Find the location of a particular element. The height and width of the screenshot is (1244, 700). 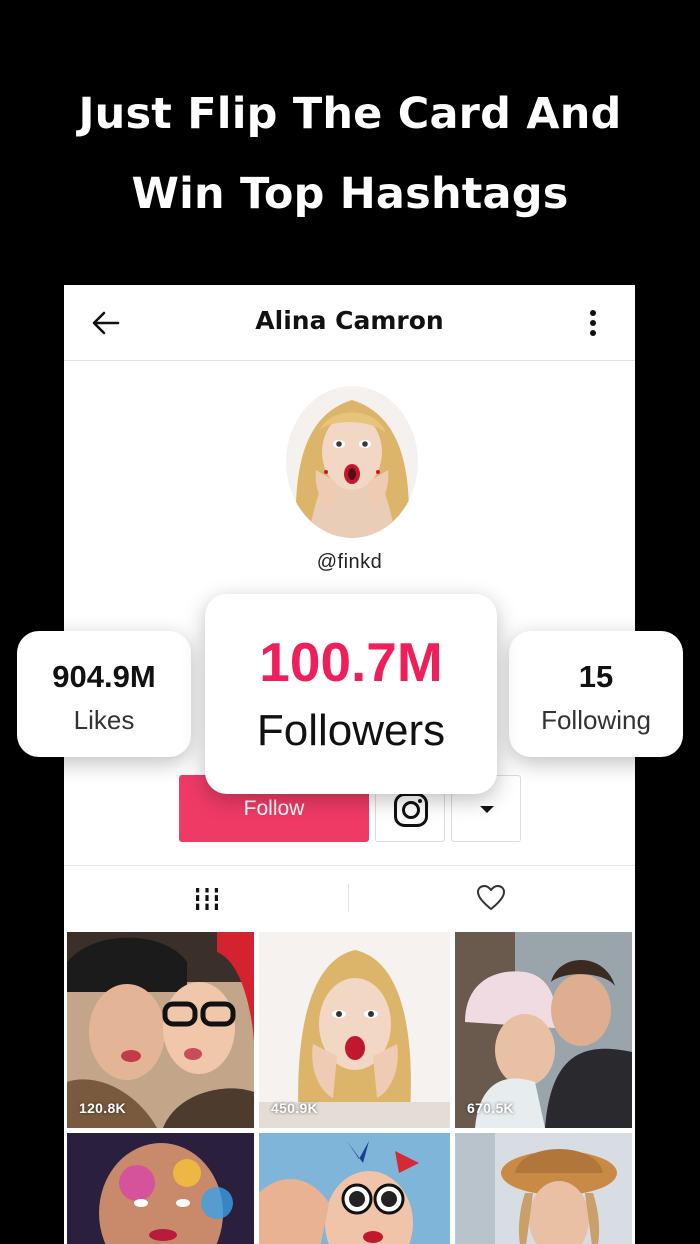

caret-down-icon is located at coordinates (487, 809).